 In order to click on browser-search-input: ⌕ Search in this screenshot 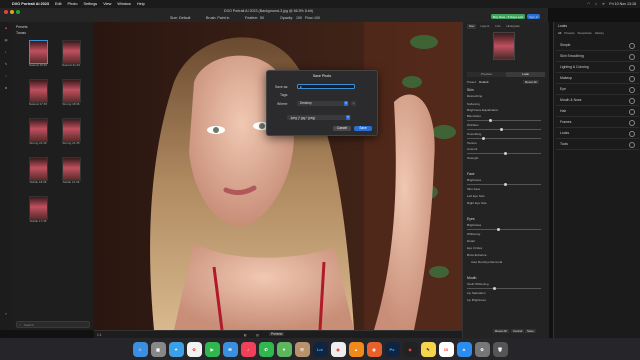, I will do `click(53, 324)`.